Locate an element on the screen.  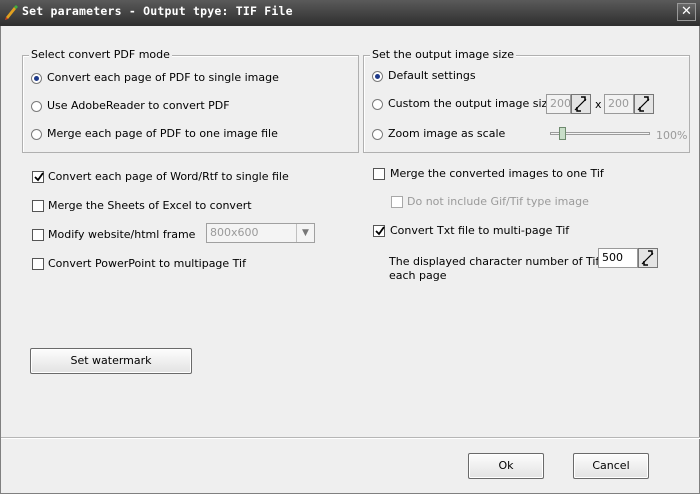
website-frame-label: Modify website/html frame is located at coordinates (122, 234).